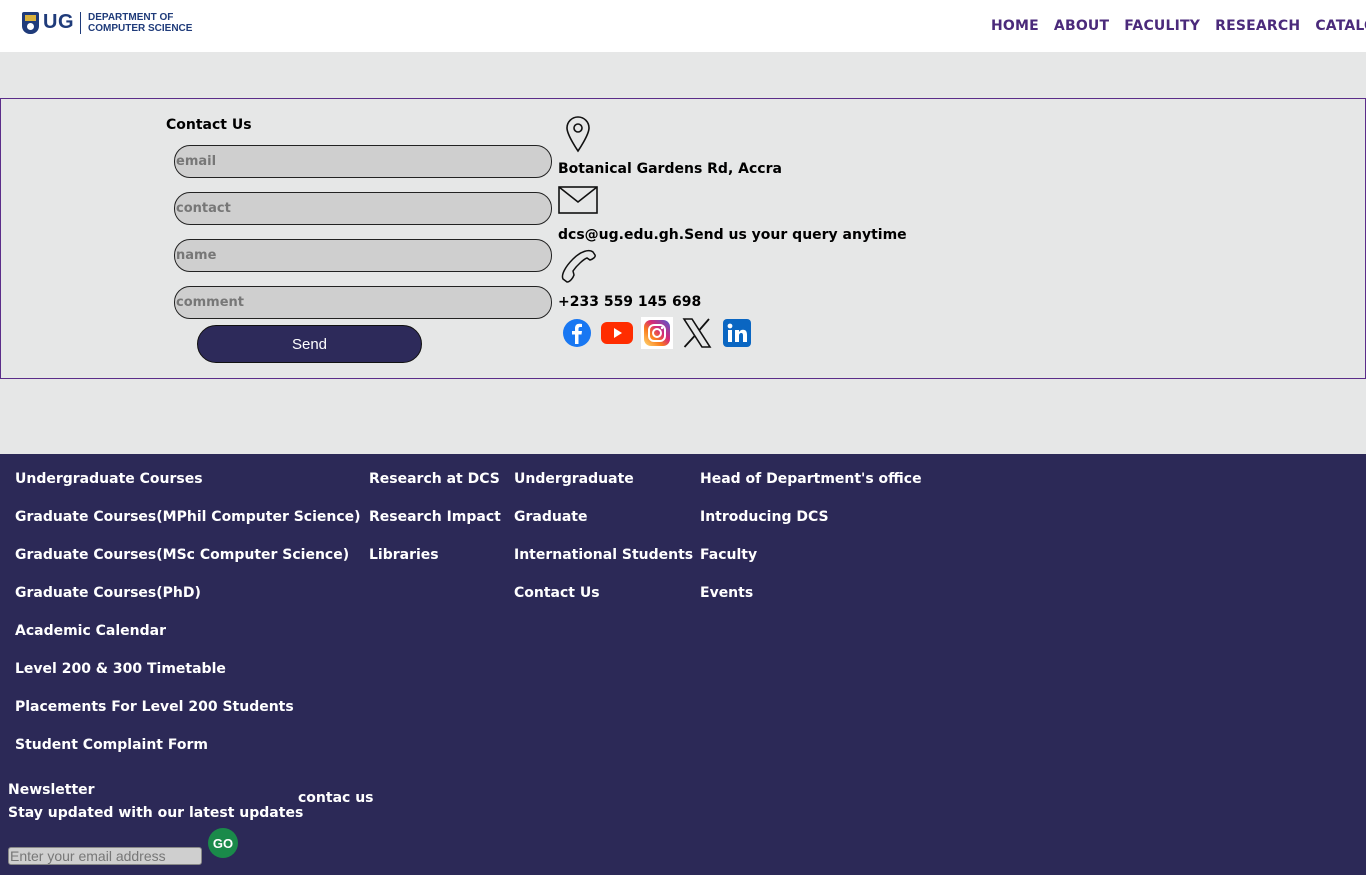  What do you see at coordinates (670, 169) in the screenshot?
I see `address-text: Botanical Gardens Rd, Accra` at bounding box center [670, 169].